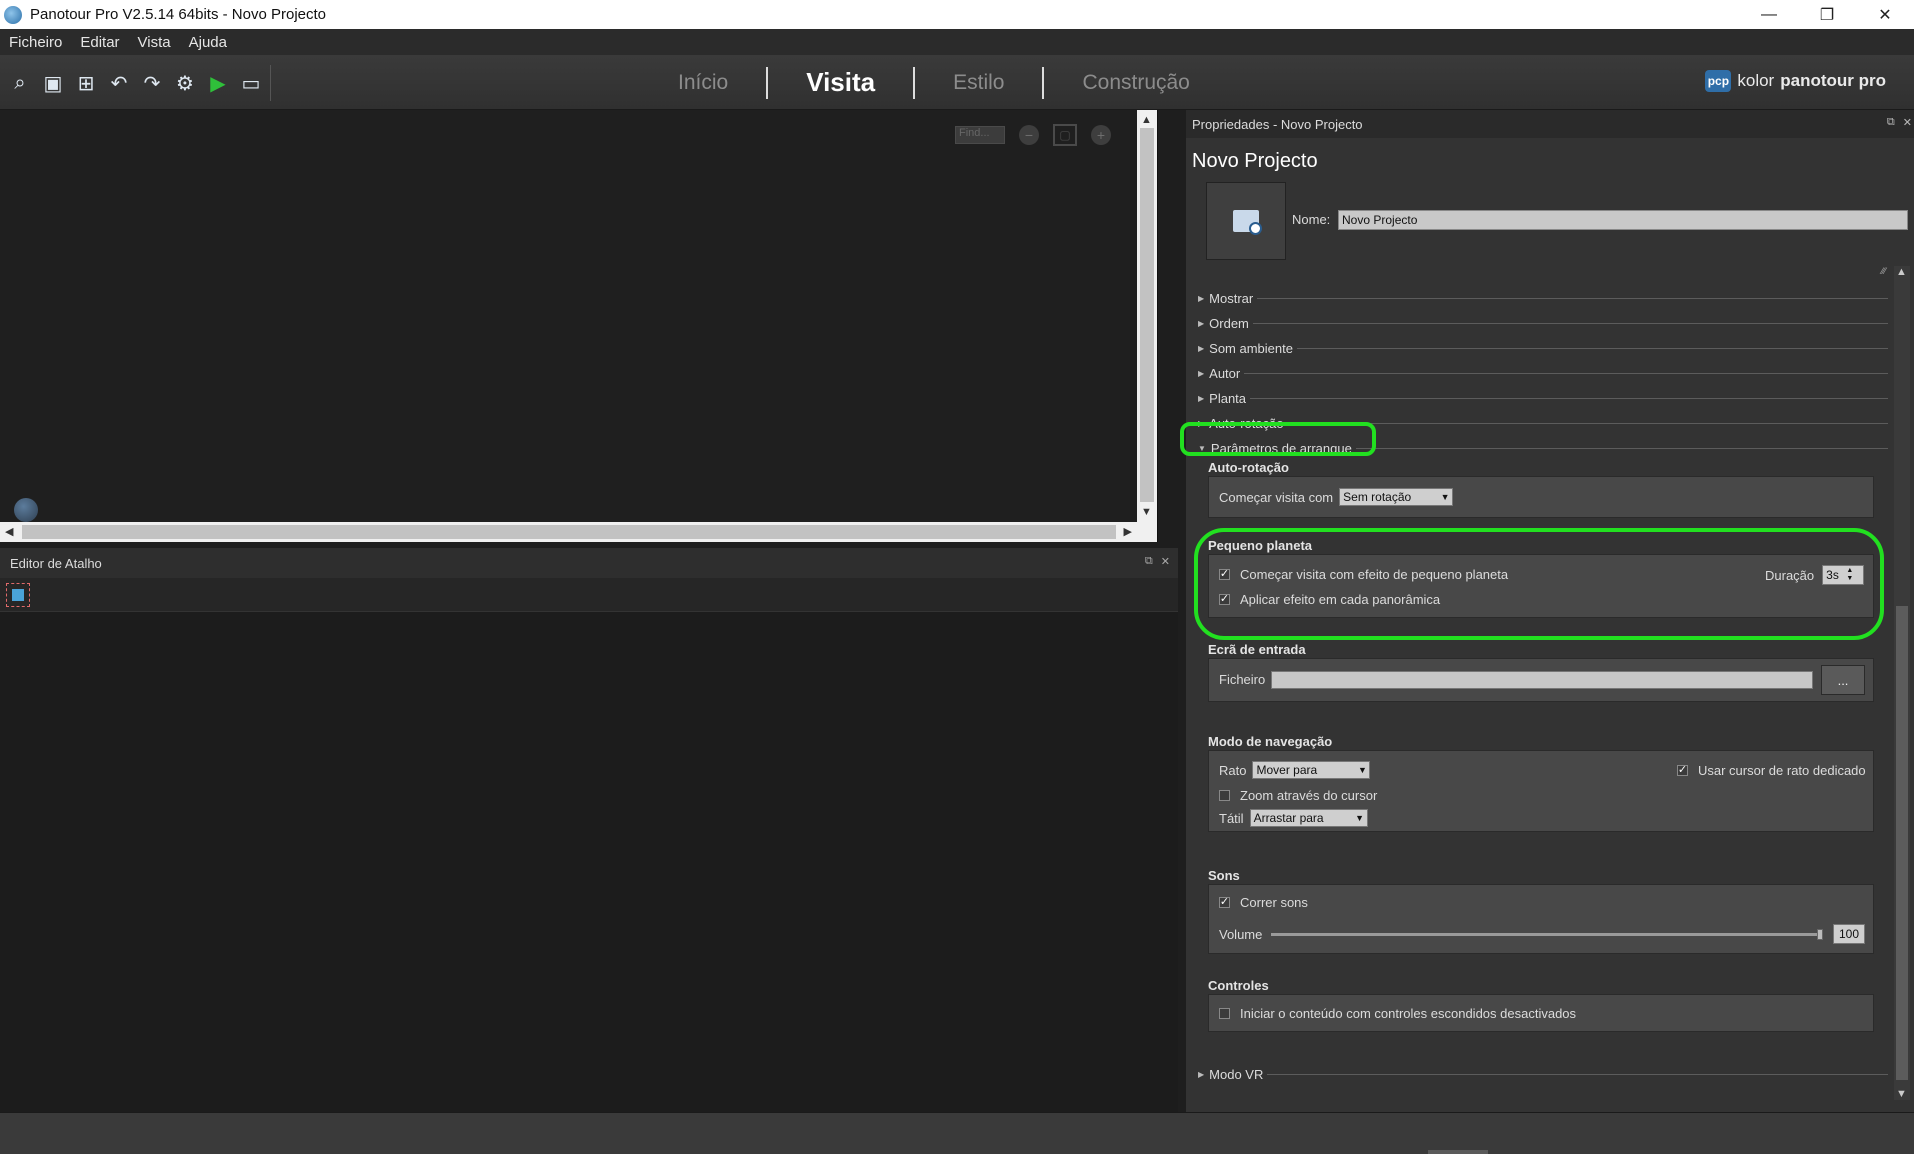 The height and width of the screenshot is (1154, 1914). I want to click on duration-spinbox: 3s ▲ ▼, so click(1843, 575).